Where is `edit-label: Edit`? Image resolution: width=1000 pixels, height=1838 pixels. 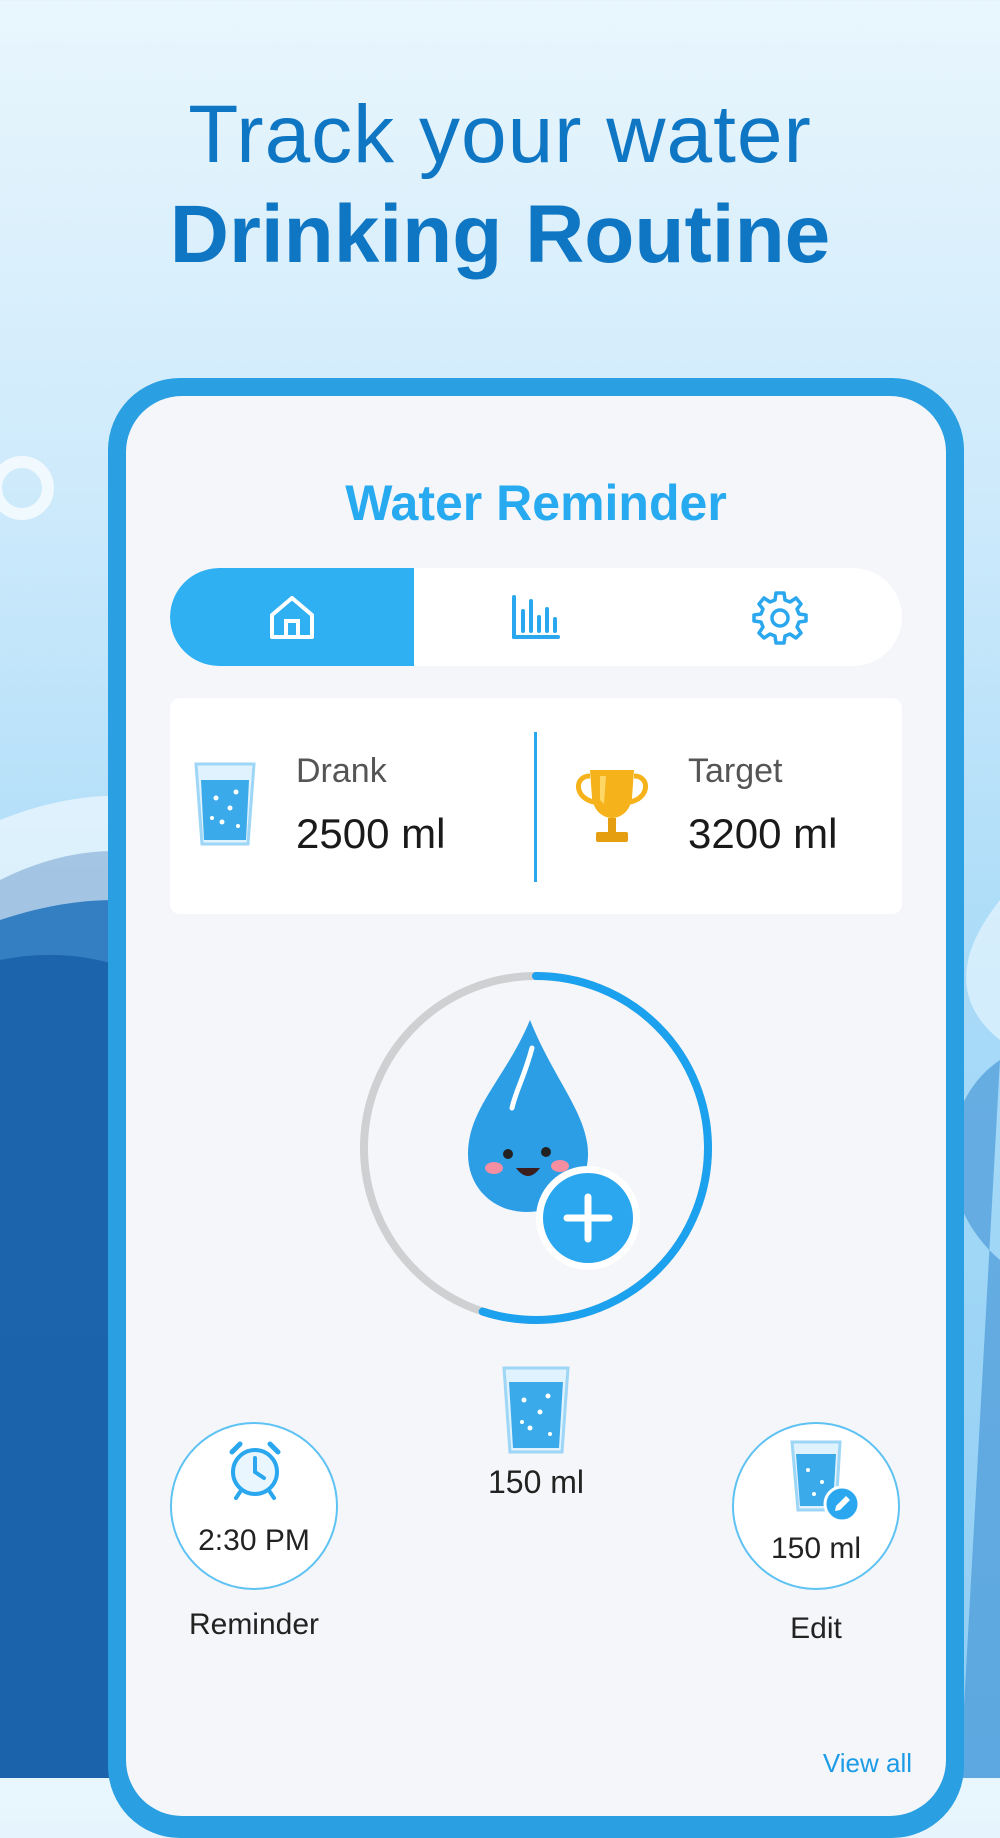
edit-label: Edit is located at coordinates (816, 1628).